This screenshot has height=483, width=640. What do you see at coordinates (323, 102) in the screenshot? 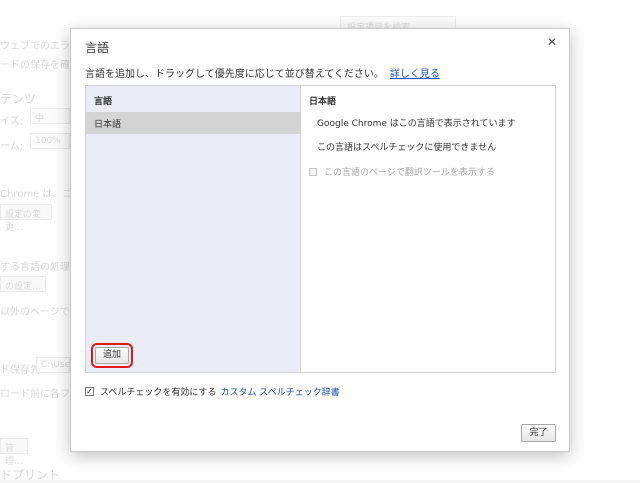
I see `language-detail-title: 日本語` at bounding box center [323, 102].